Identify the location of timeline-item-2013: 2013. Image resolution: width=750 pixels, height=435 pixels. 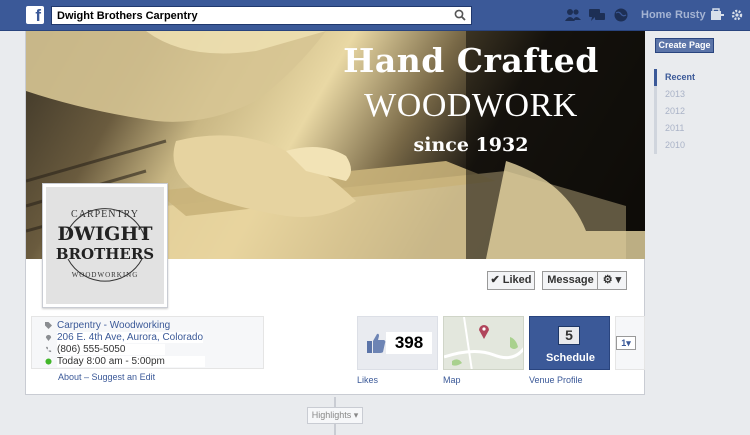
(689, 94).